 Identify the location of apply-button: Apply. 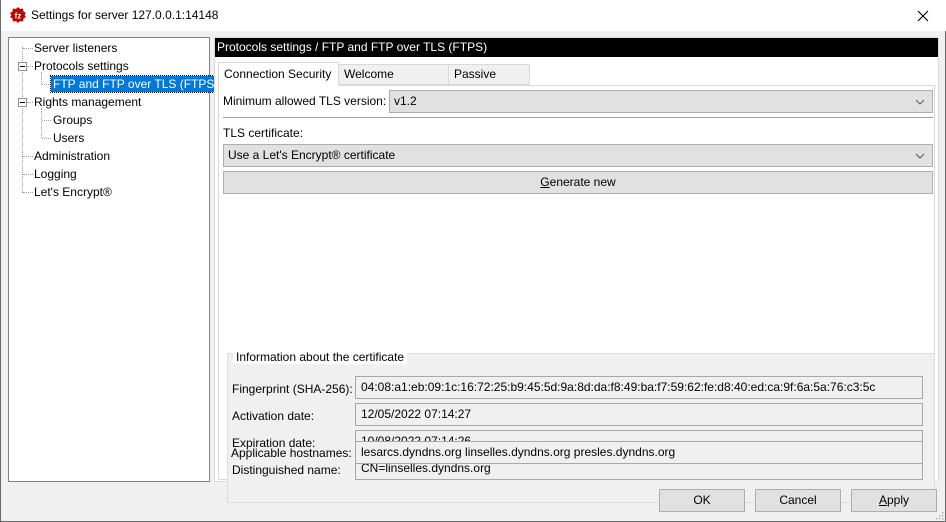
(894, 500).